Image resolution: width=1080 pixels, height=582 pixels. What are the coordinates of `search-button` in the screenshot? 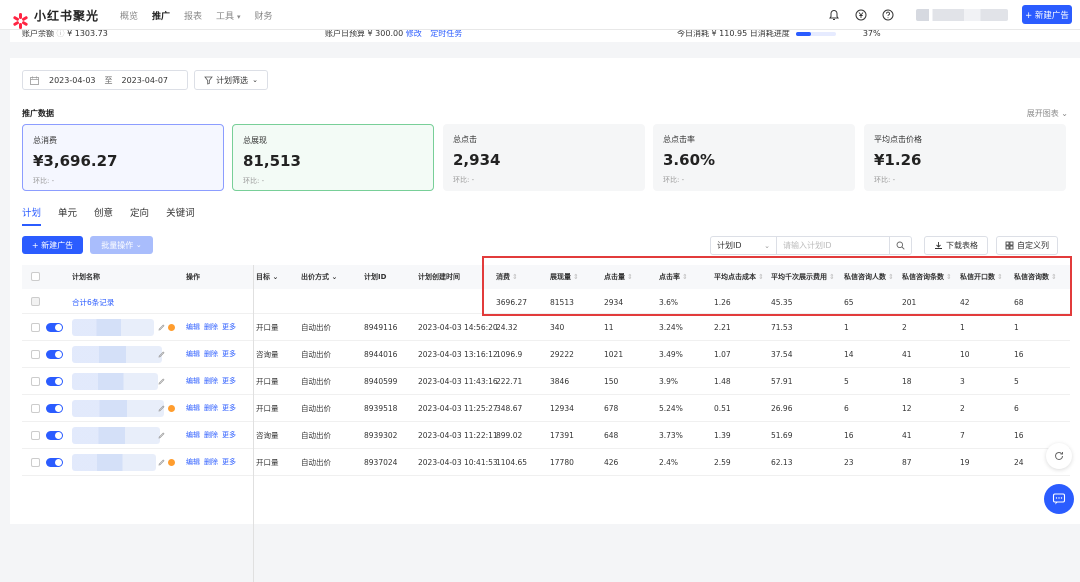 It's located at (900, 245).